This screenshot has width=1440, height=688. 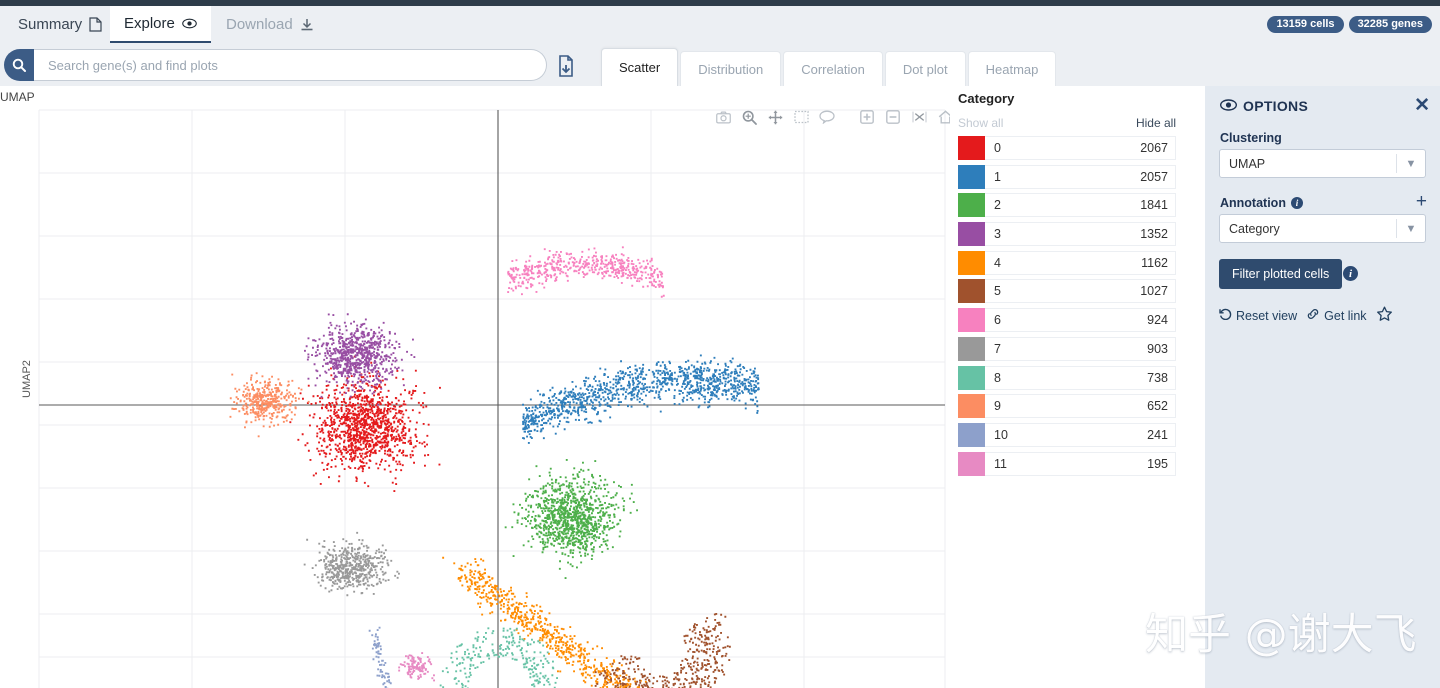 I want to click on file-upload-icon, so click(x=566, y=66).